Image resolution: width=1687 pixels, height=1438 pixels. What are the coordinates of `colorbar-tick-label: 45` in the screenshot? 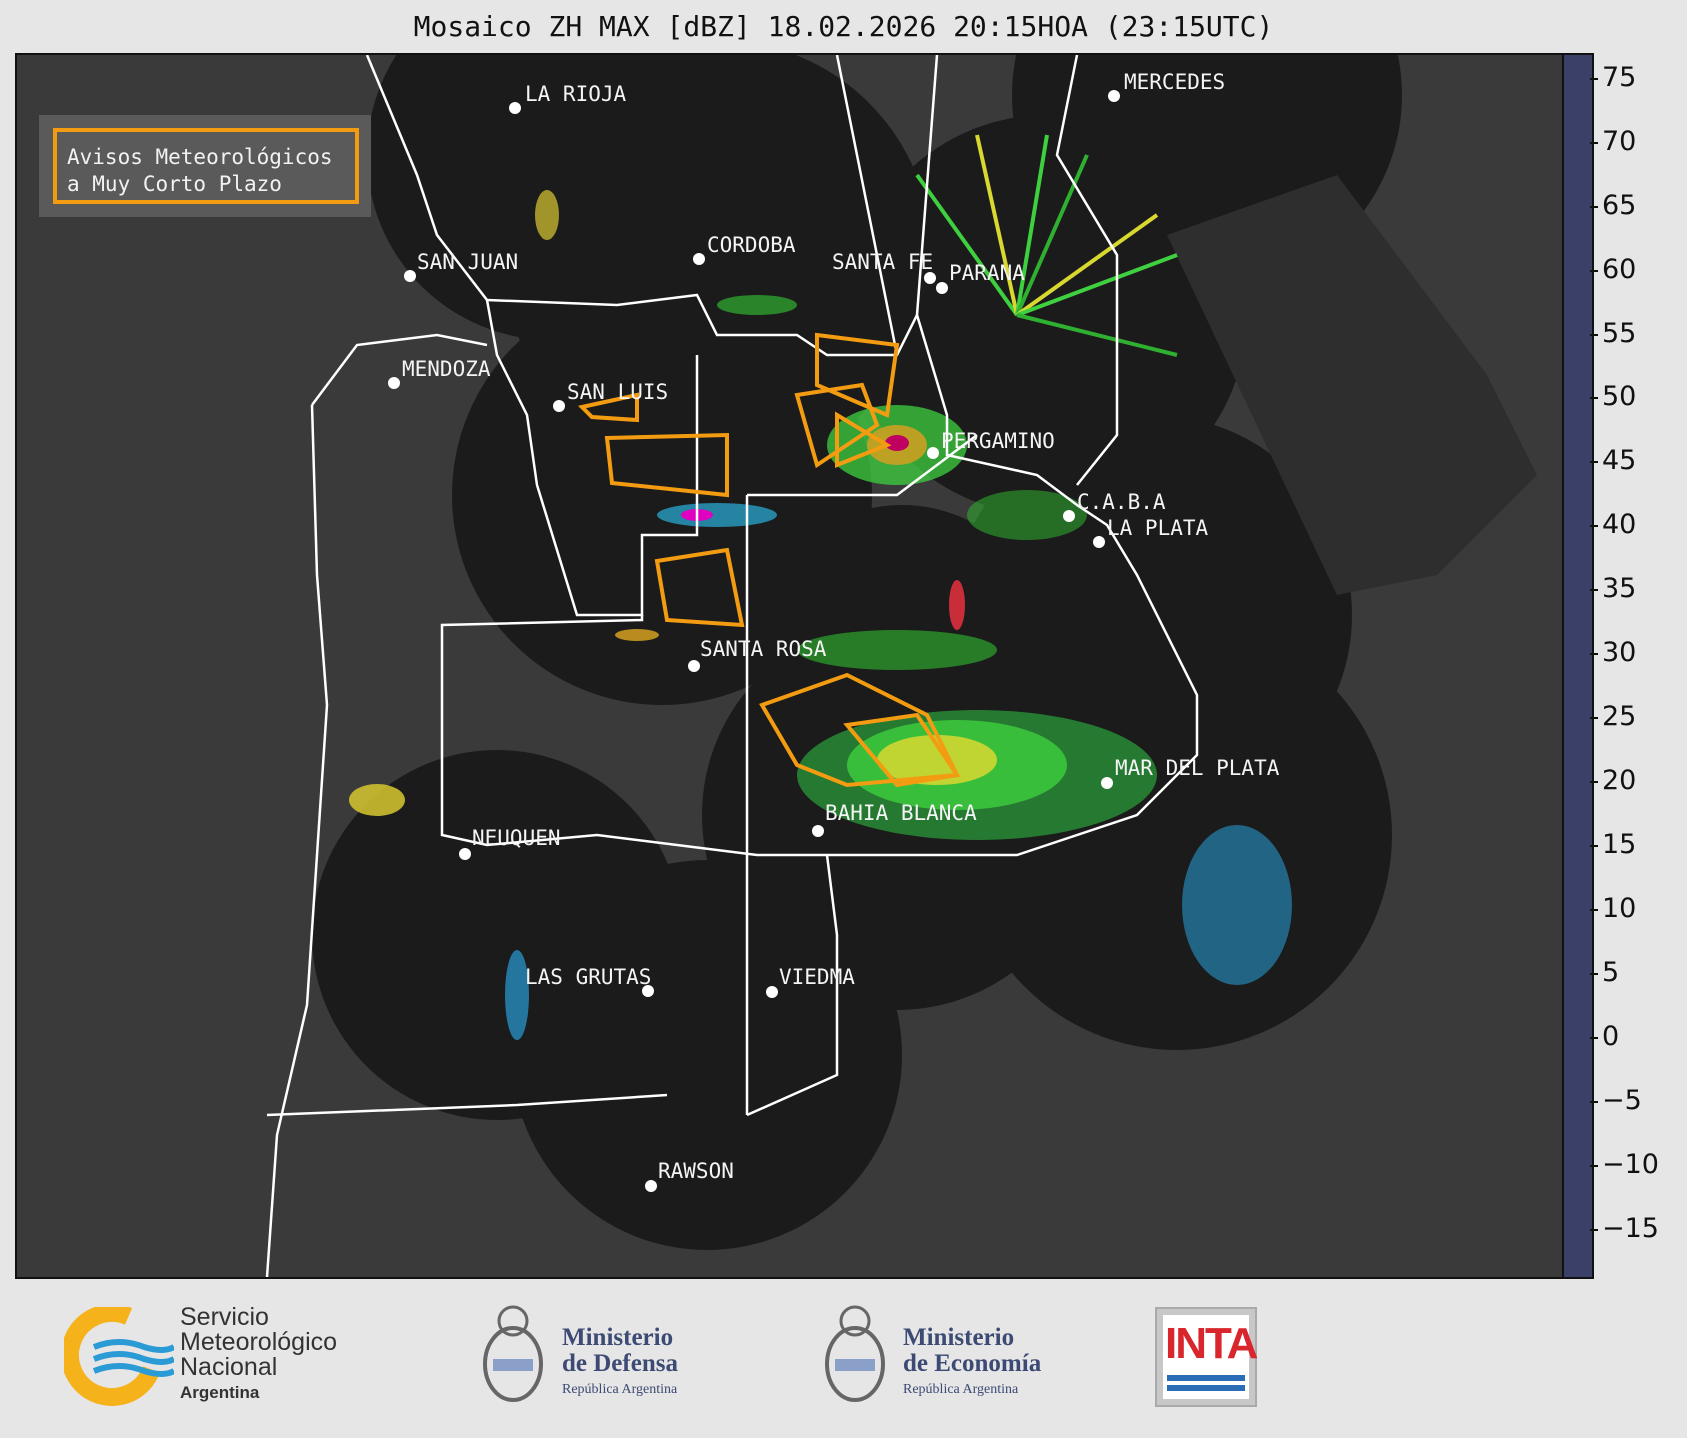 It's located at (1619, 461).